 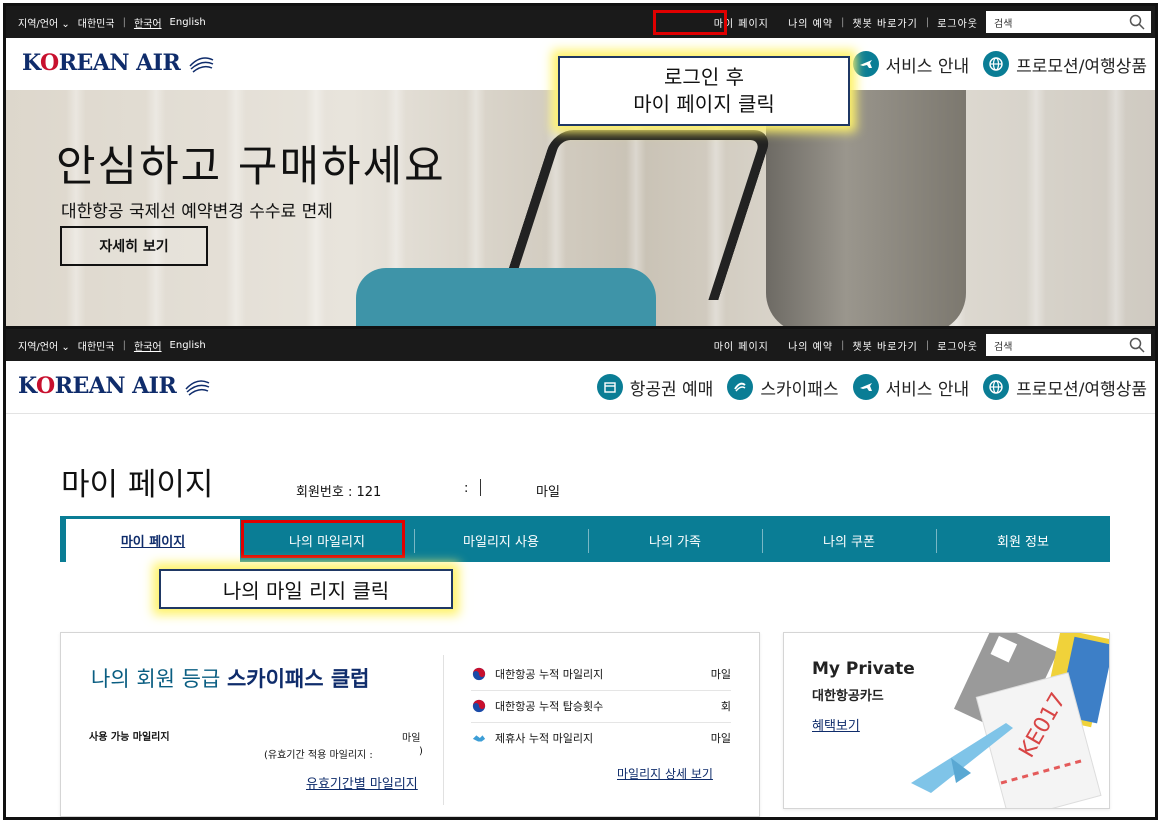 What do you see at coordinates (927, 389) in the screenshot?
I see `nav-service-label: 서비스 안내` at bounding box center [927, 389].